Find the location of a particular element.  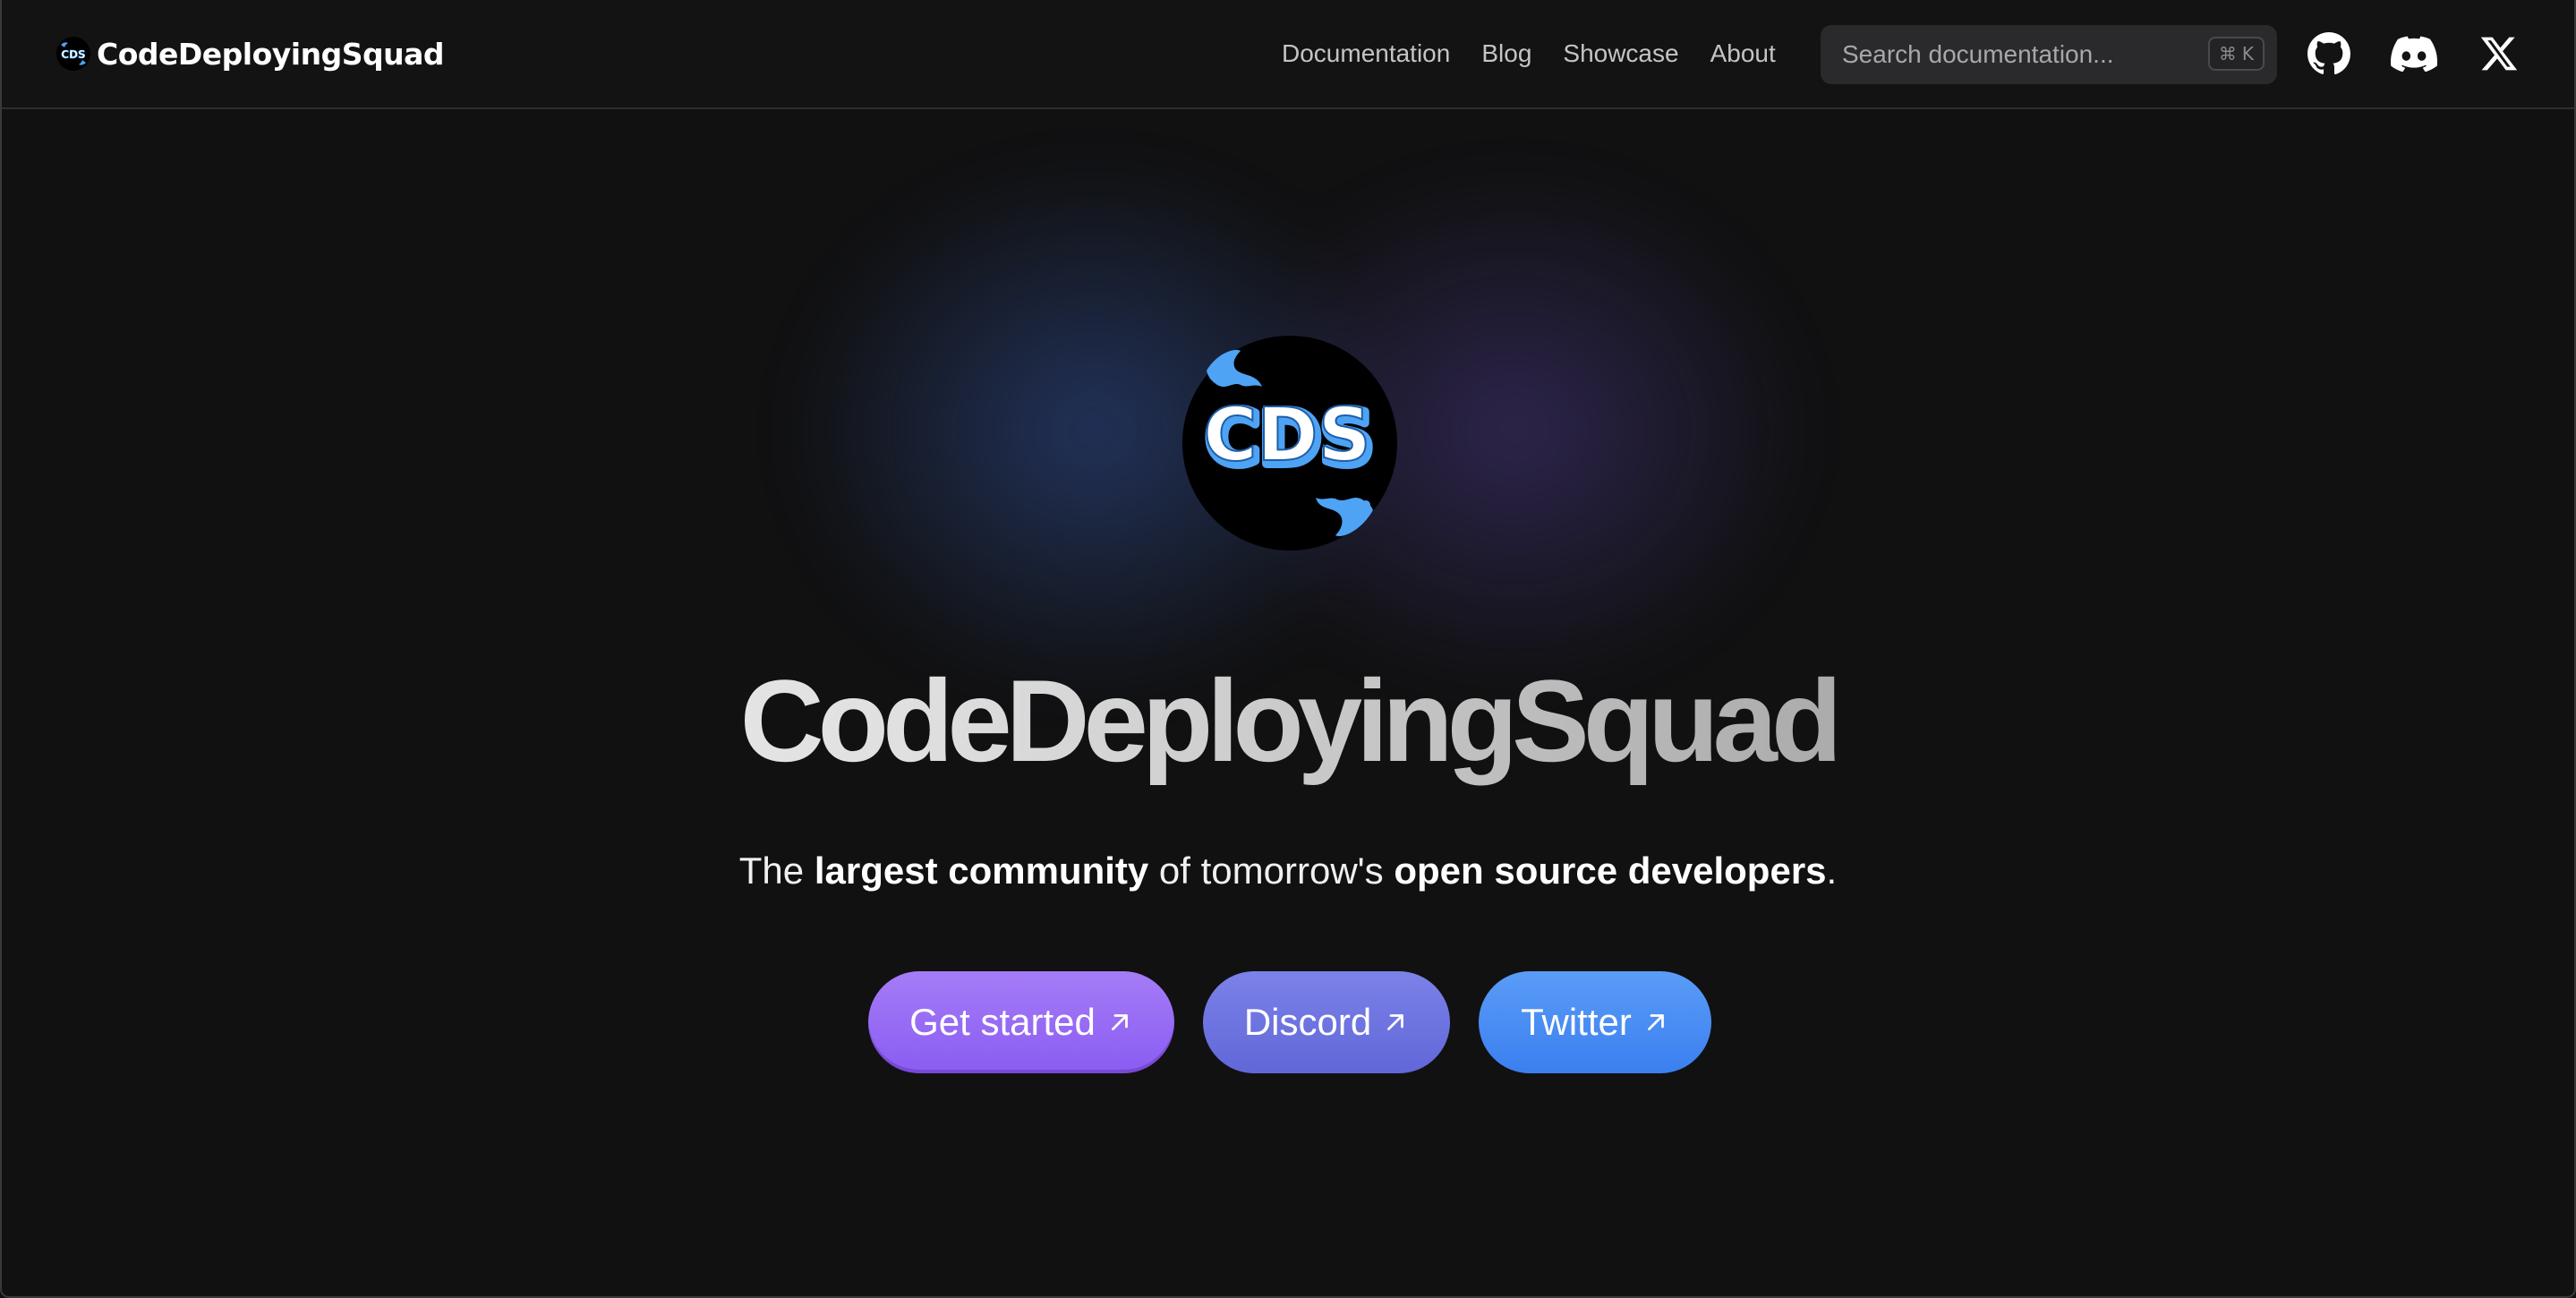

get-started-button: Get started is located at coordinates (1021, 1022).